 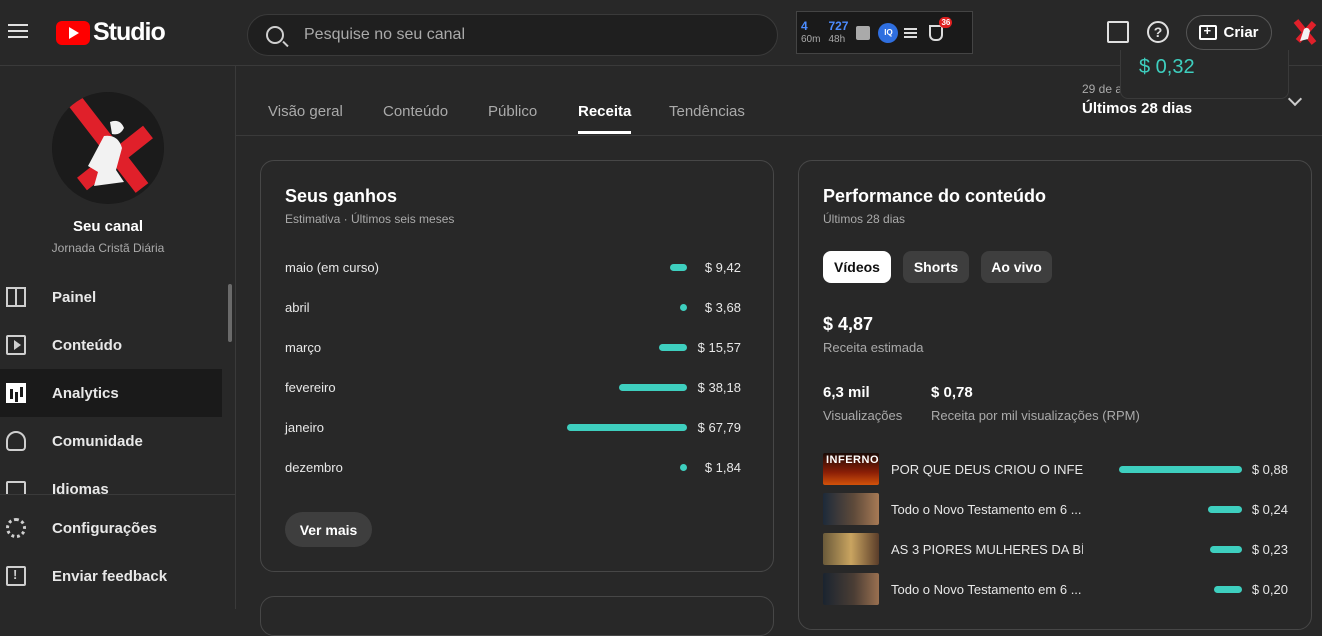 I want to click on rpm-value: $ 0,78, so click(x=952, y=392).